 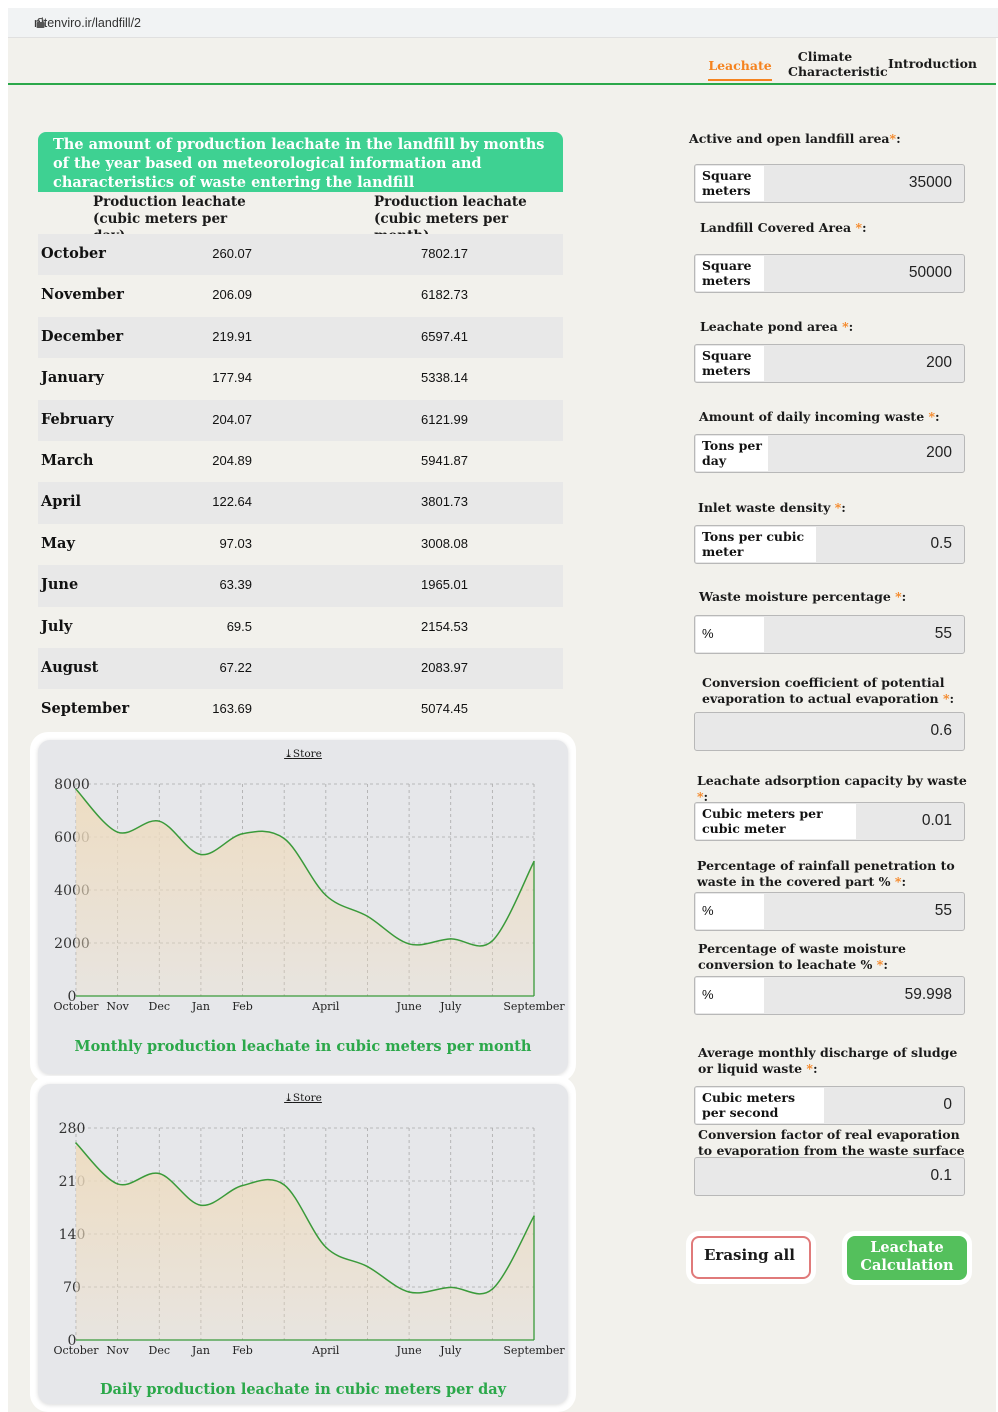 What do you see at coordinates (235, 585) in the screenshot?
I see `daily-value-cell: 63.39` at bounding box center [235, 585].